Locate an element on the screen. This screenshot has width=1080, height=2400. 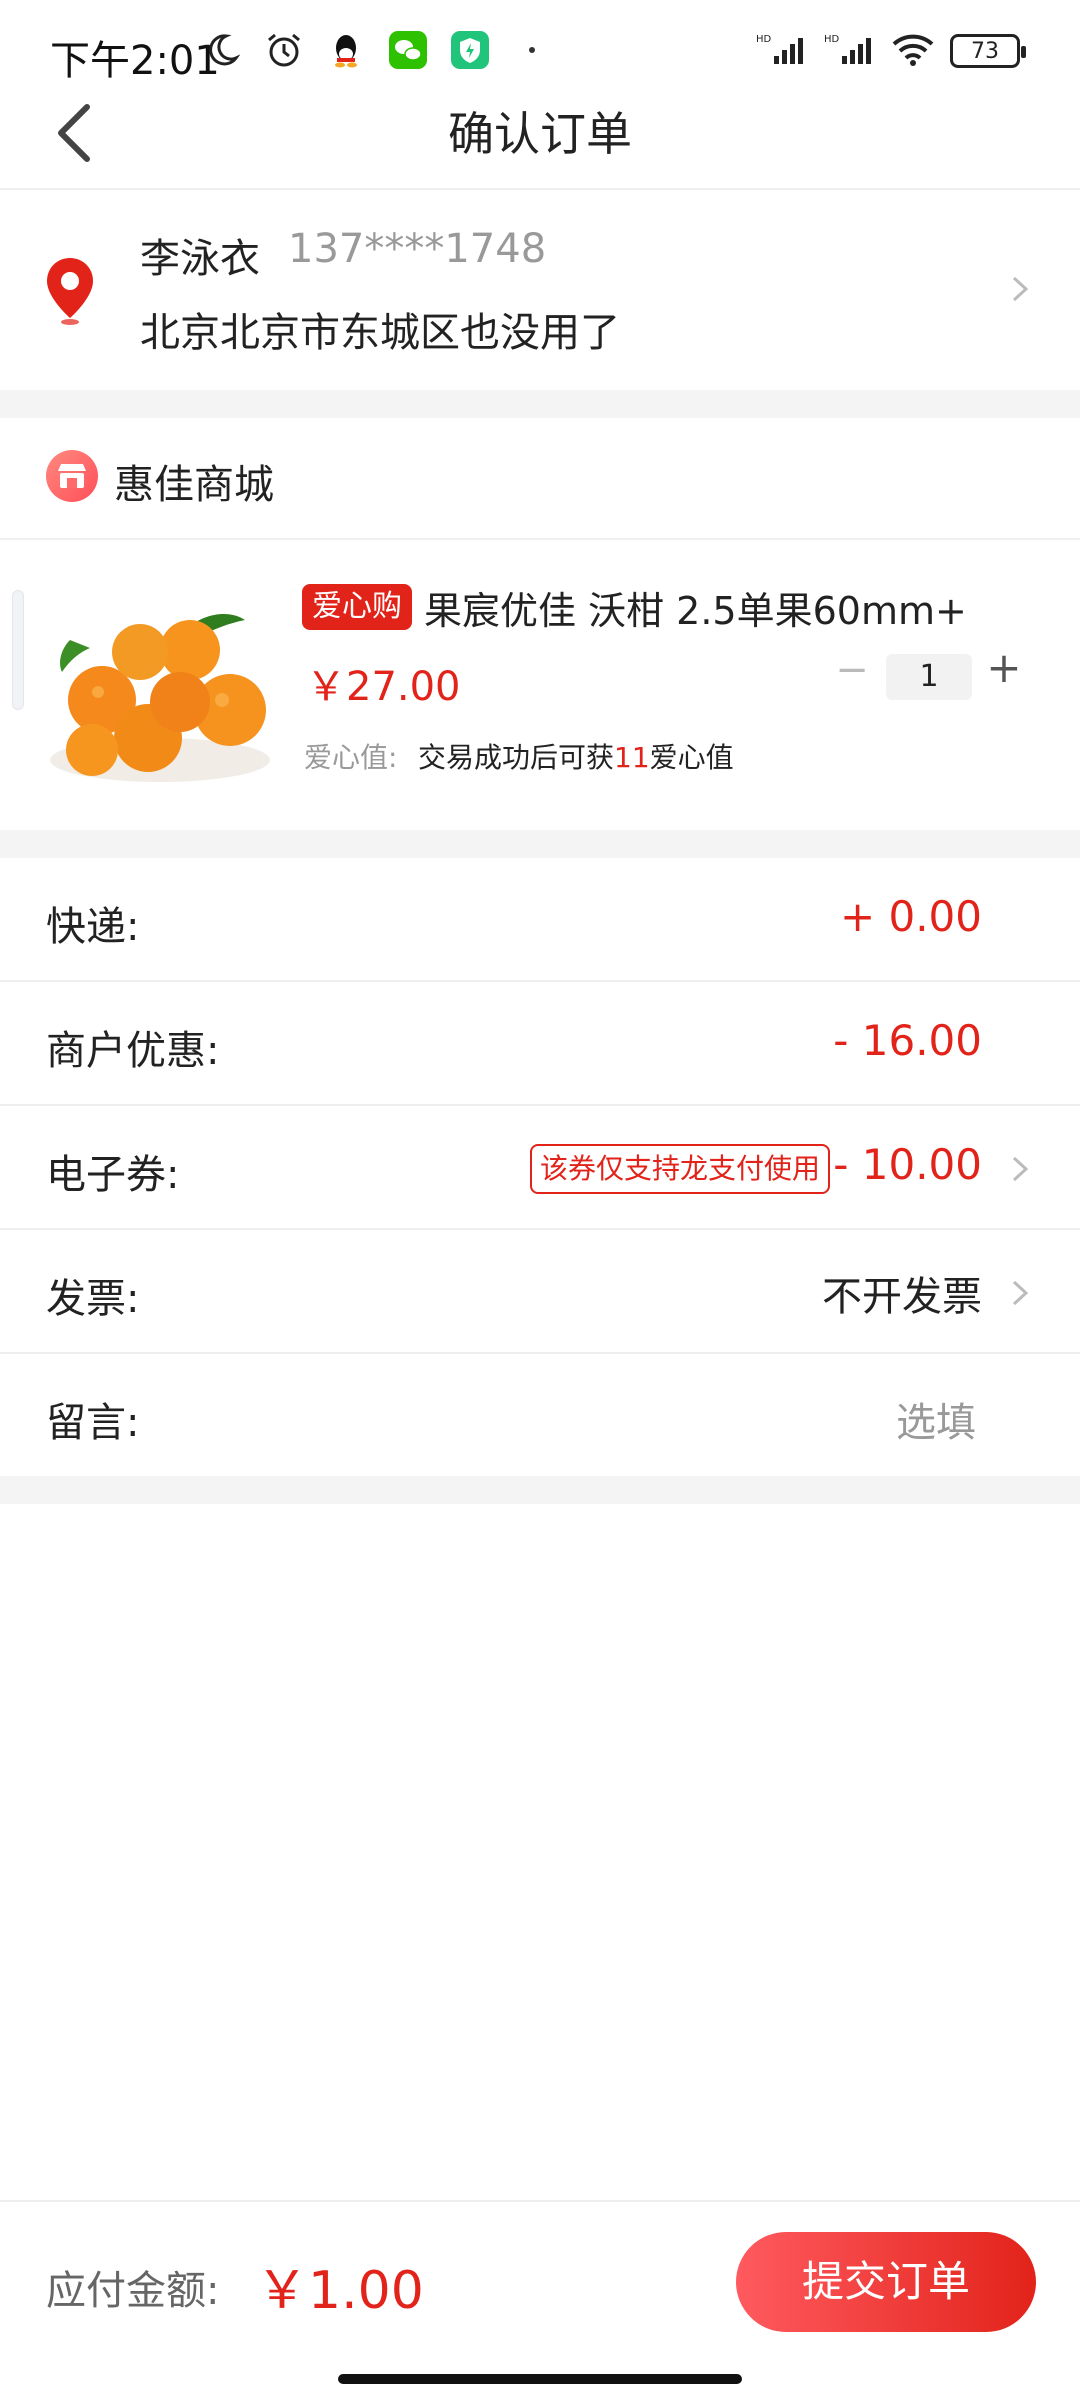
battery-indicator: 73 is located at coordinates (988, 51).